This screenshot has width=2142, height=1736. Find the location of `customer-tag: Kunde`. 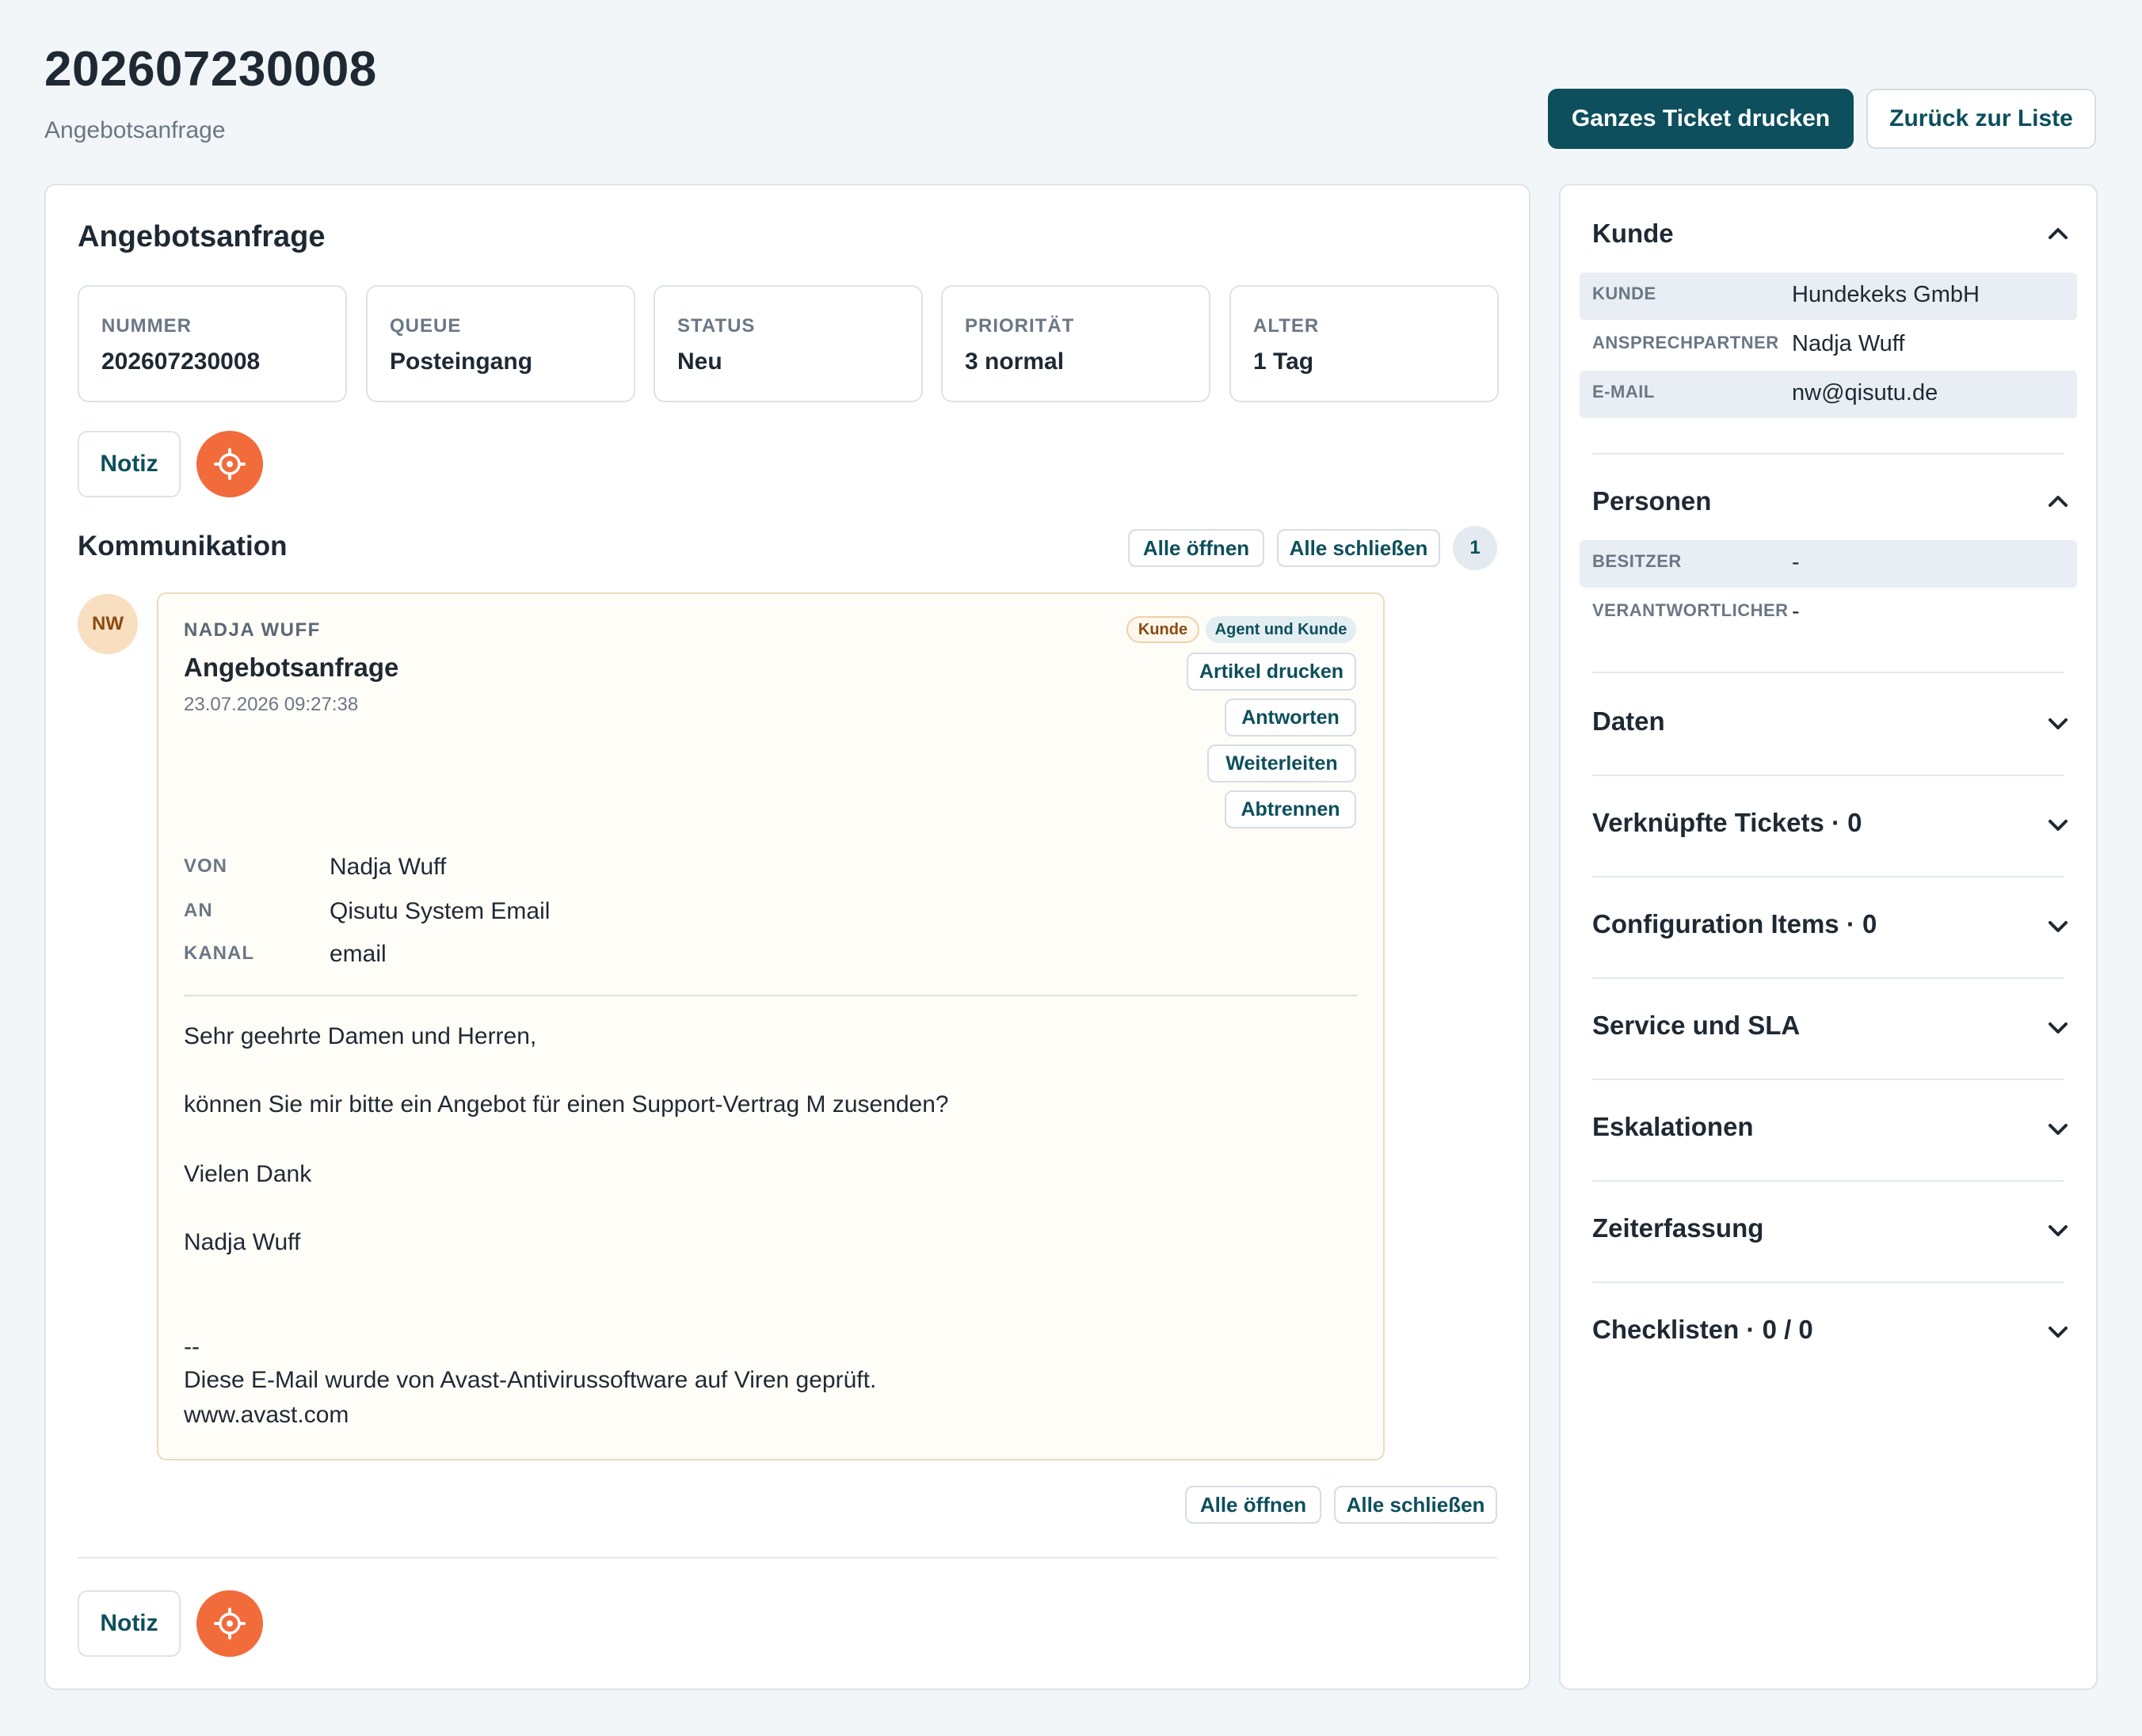

customer-tag: Kunde is located at coordinates (1162, 629).